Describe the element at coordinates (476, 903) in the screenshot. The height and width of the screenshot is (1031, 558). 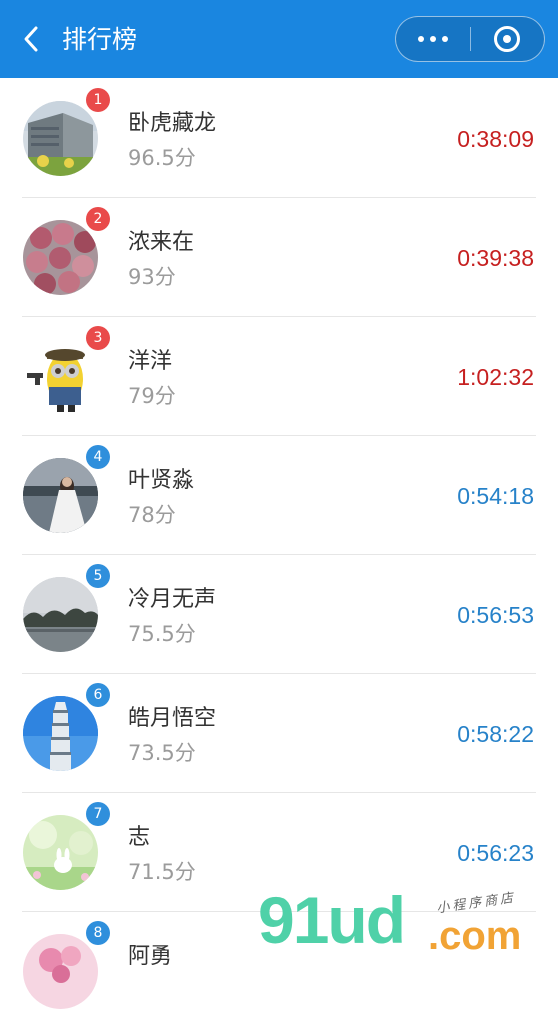
I see `watermark-tagline: 小程序商店` at that location.